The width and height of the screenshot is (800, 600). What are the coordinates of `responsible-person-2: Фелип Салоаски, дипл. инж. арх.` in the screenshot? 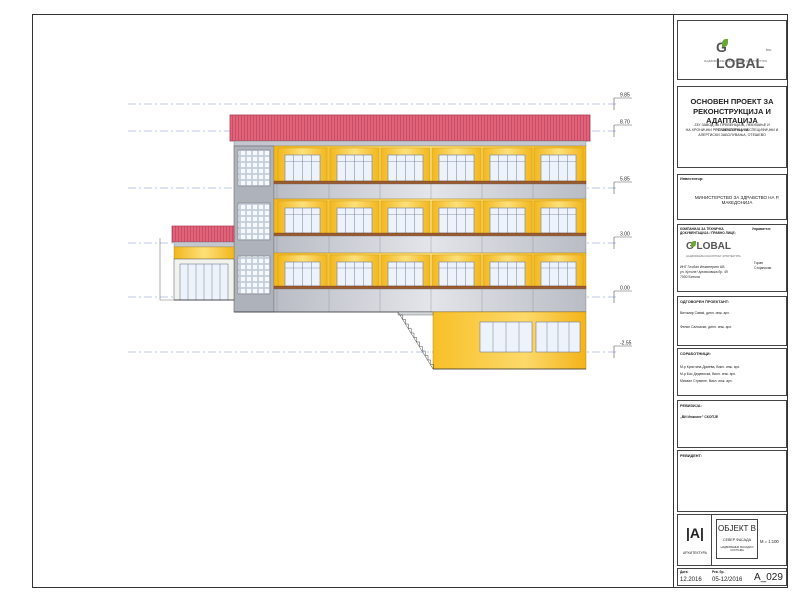 It's located at (706, 327).